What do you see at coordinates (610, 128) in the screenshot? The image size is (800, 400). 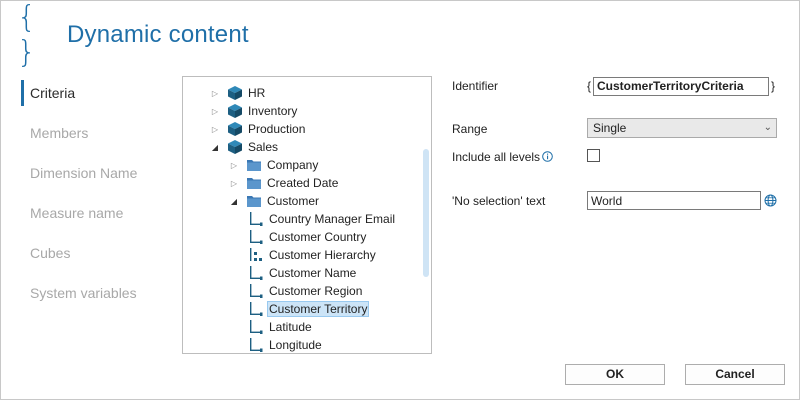 I see `range-select-value: Single` at bounding box center [610, 128].